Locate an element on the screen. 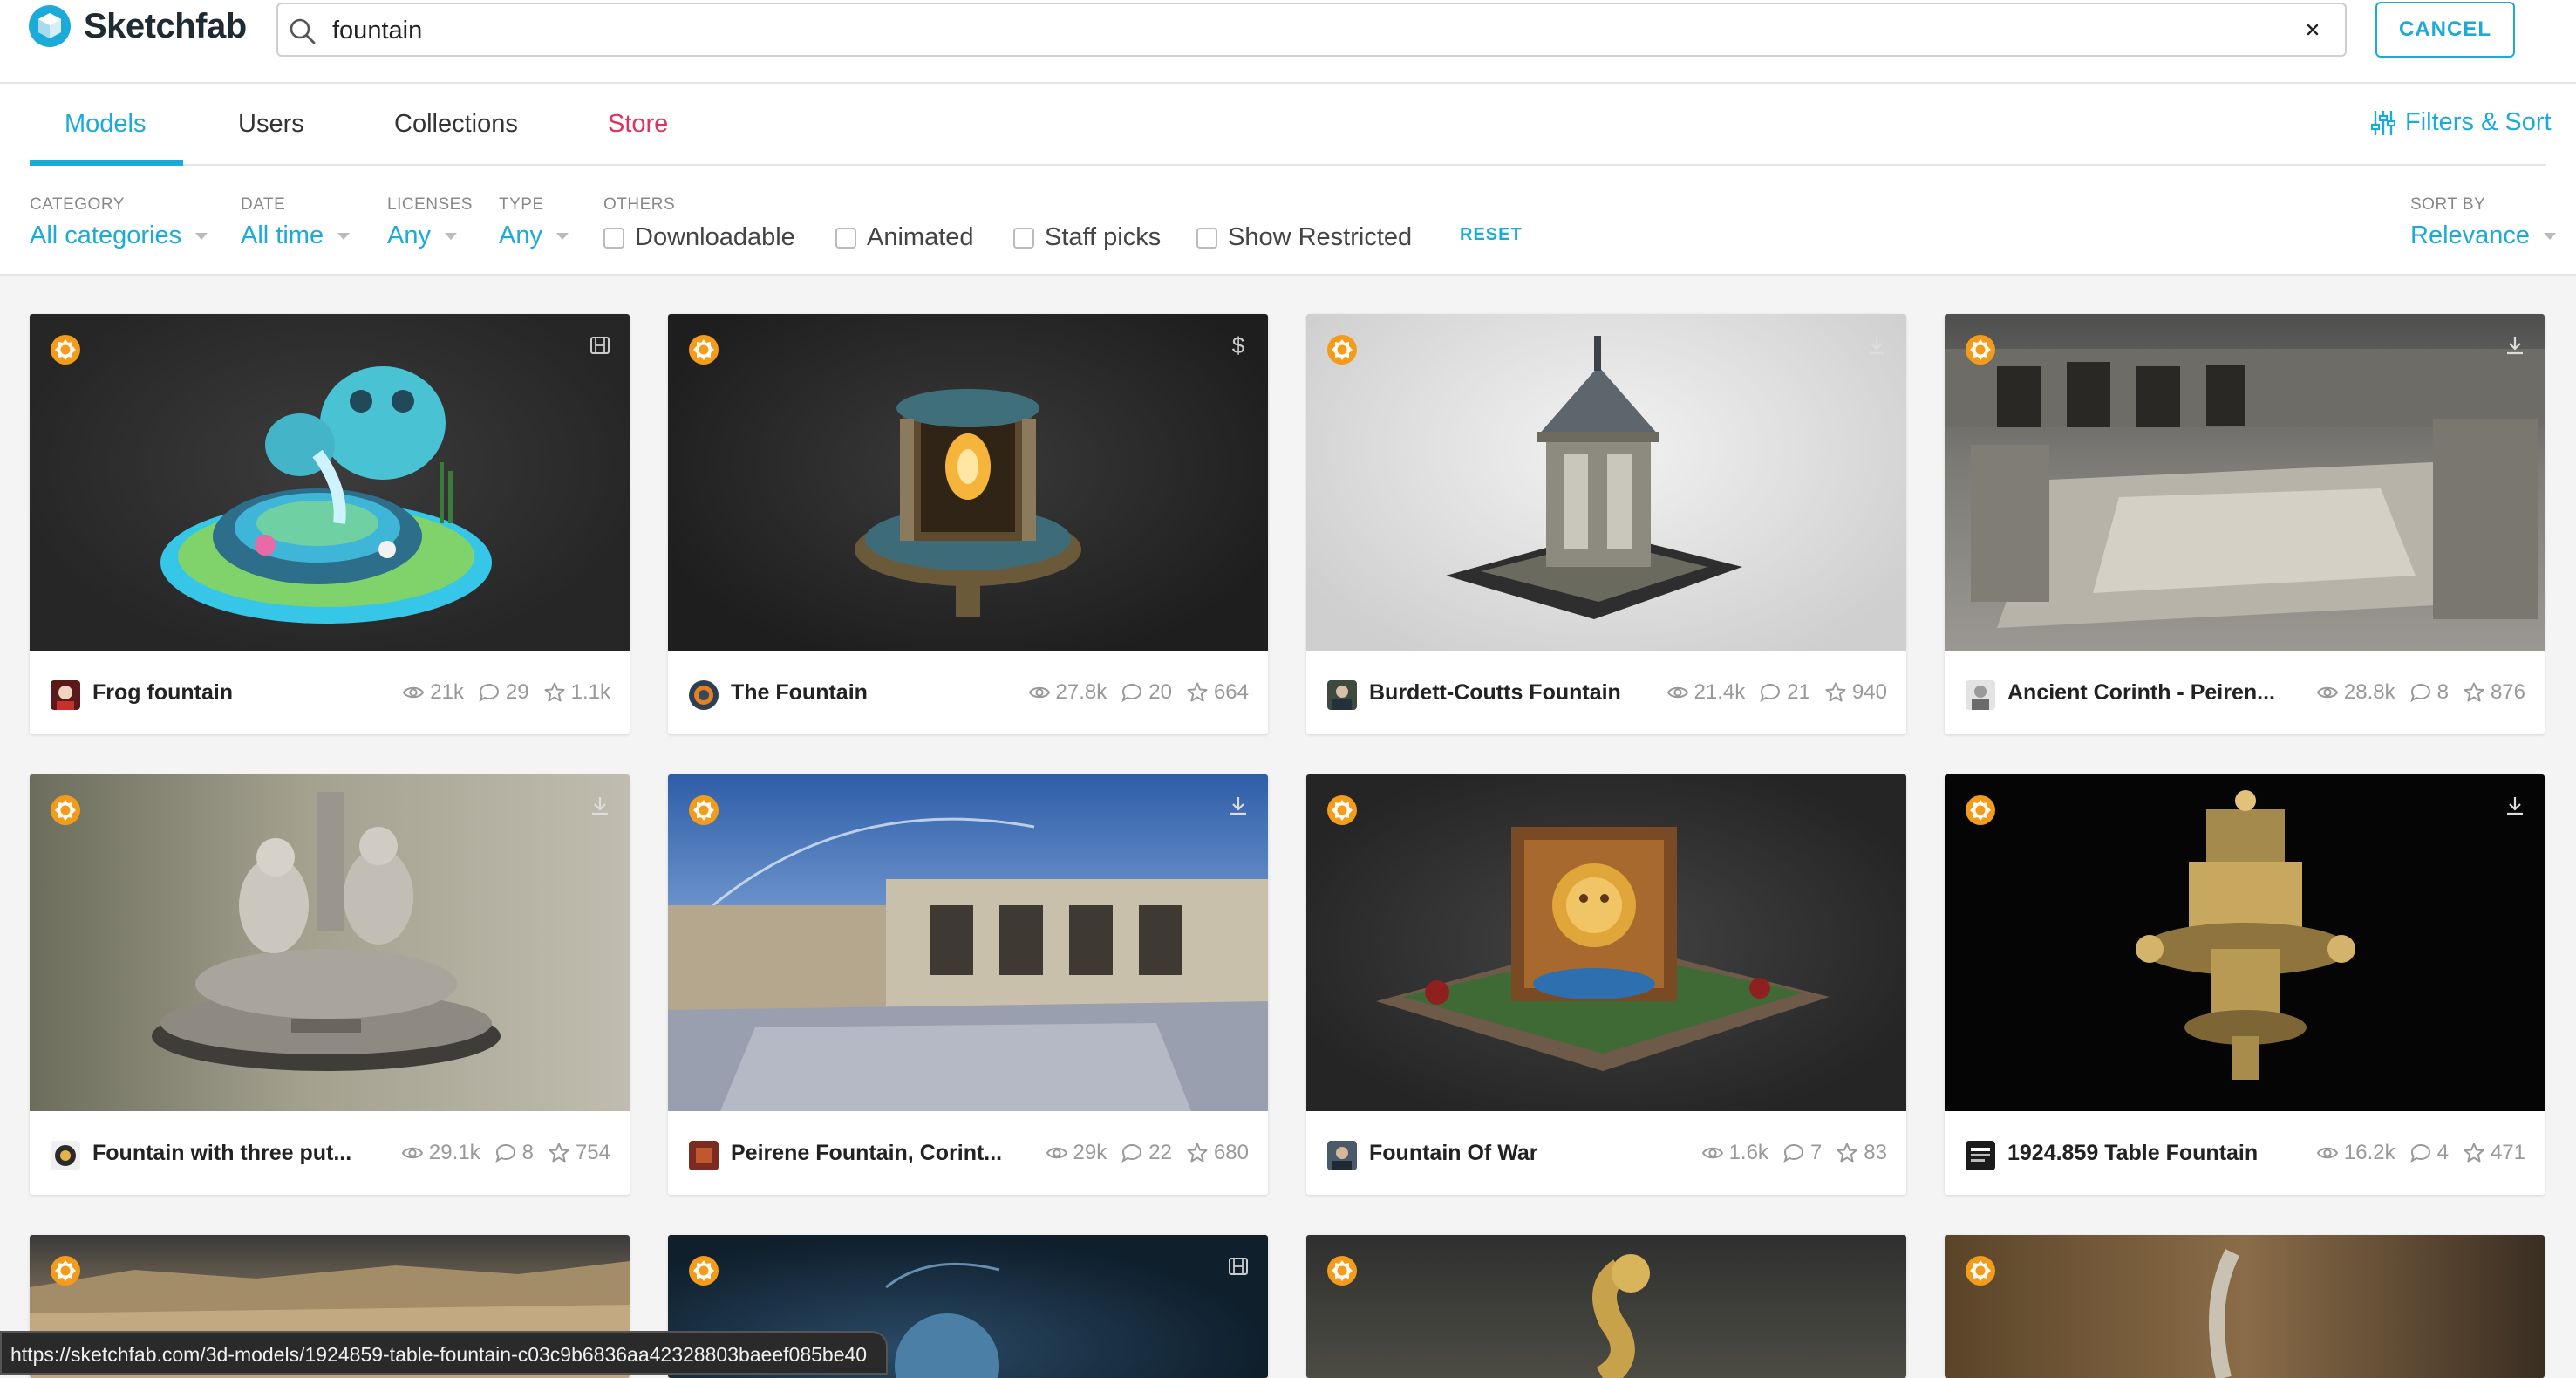  tab-models: Models is located at coordinates (106, 124).